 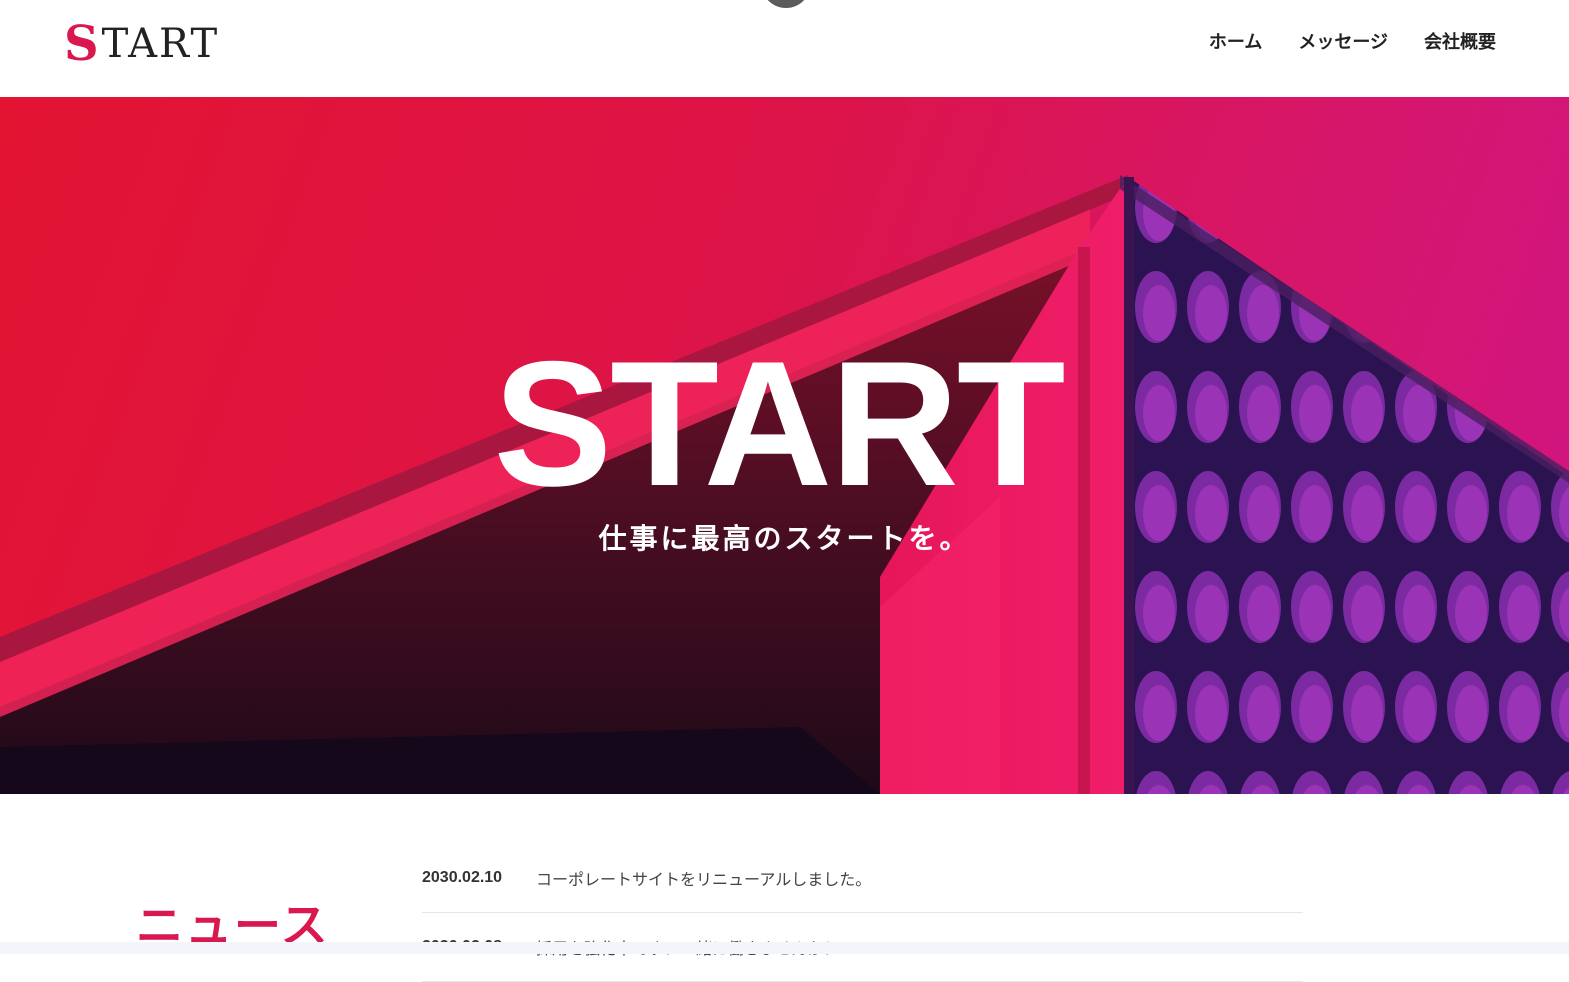 What do you see at coordinates (1235, 43) in the screenshot?
I see `nav-home: ホーム` at bounding box center [1235, 43].